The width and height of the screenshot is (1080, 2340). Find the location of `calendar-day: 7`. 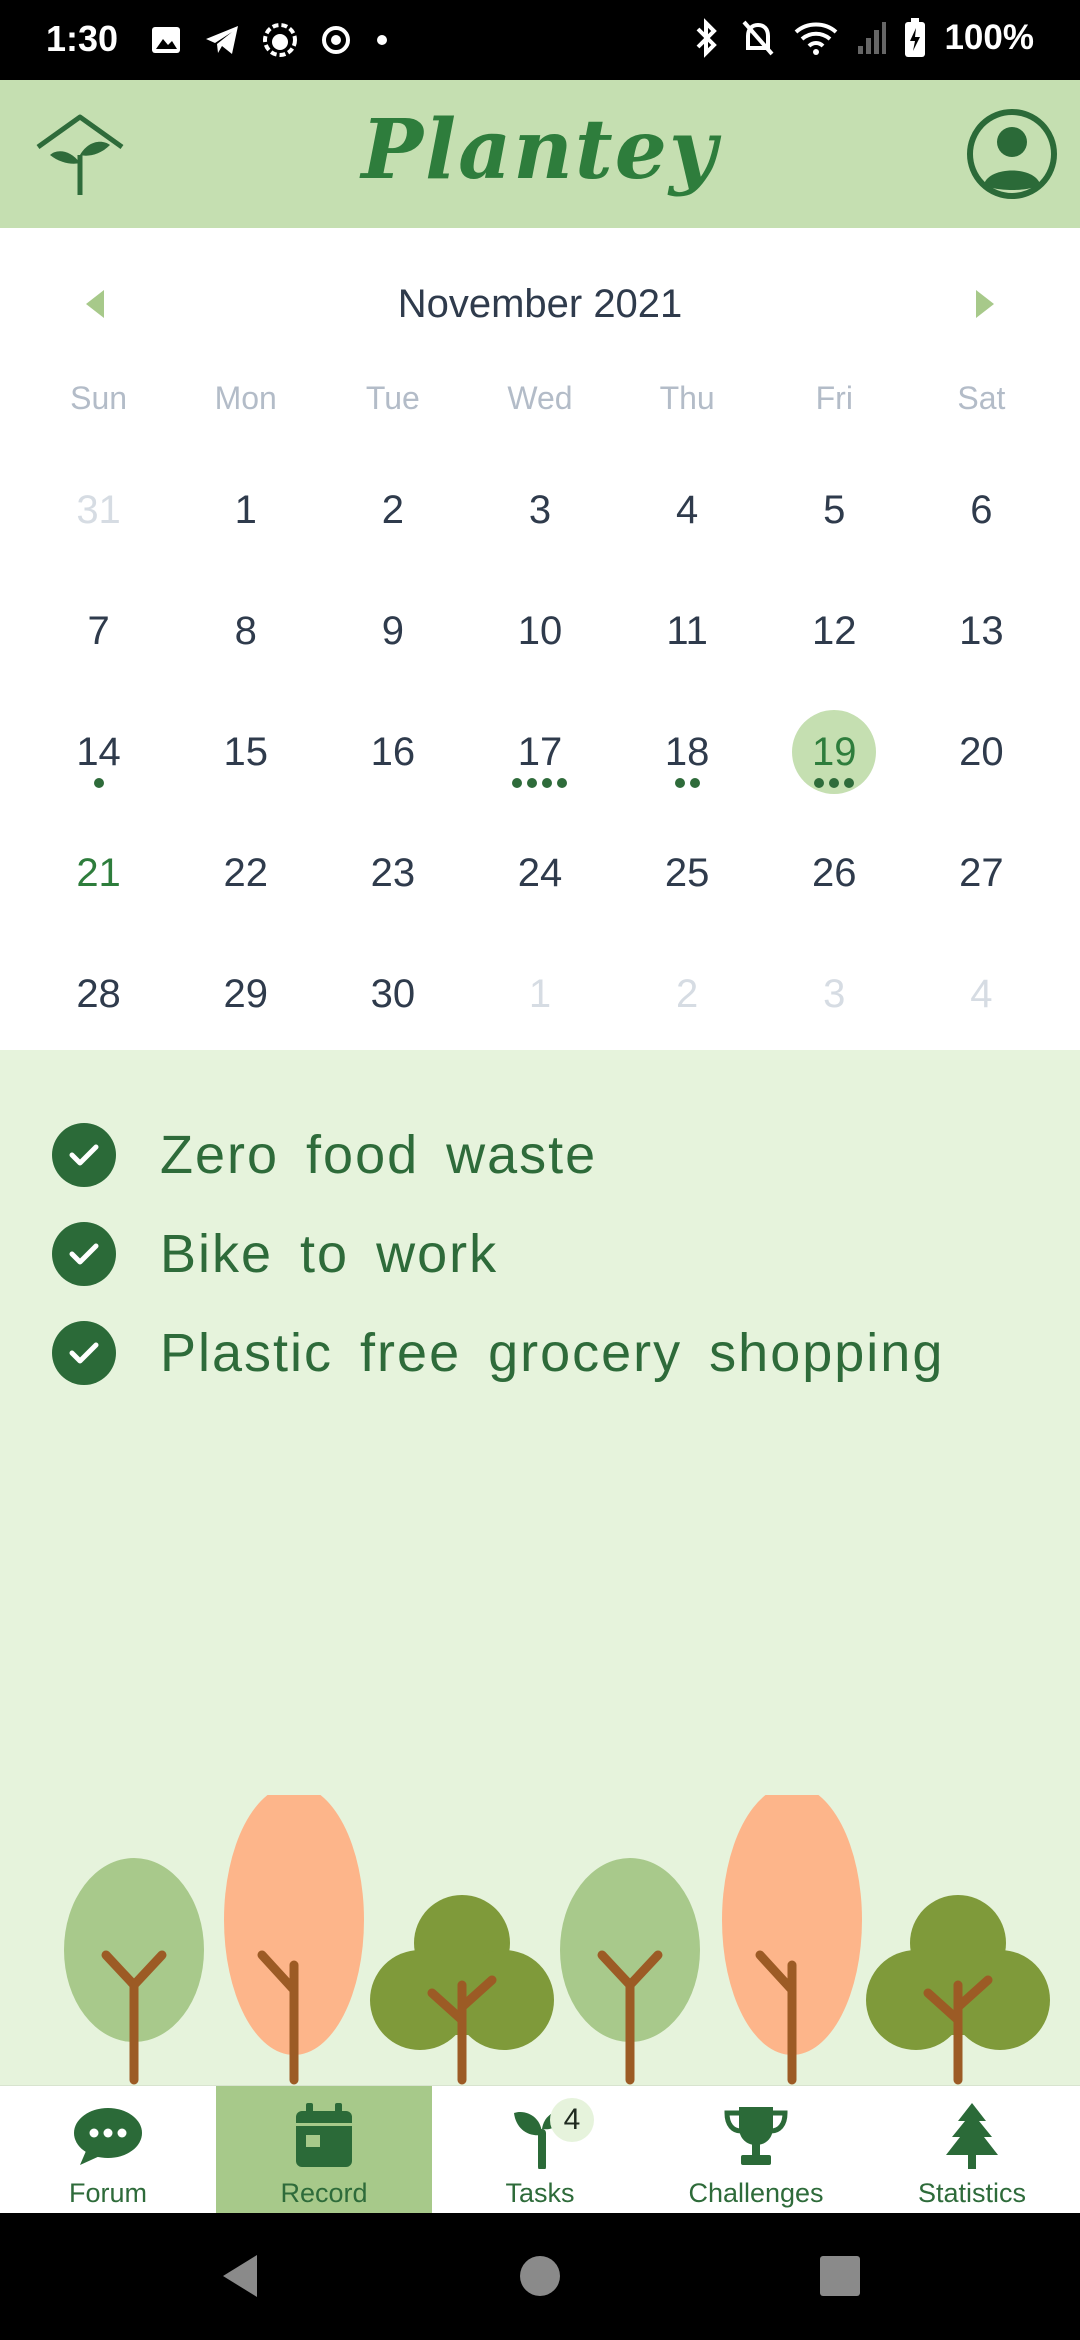

calendar-day: 7 is located at coordinates (98, 651).